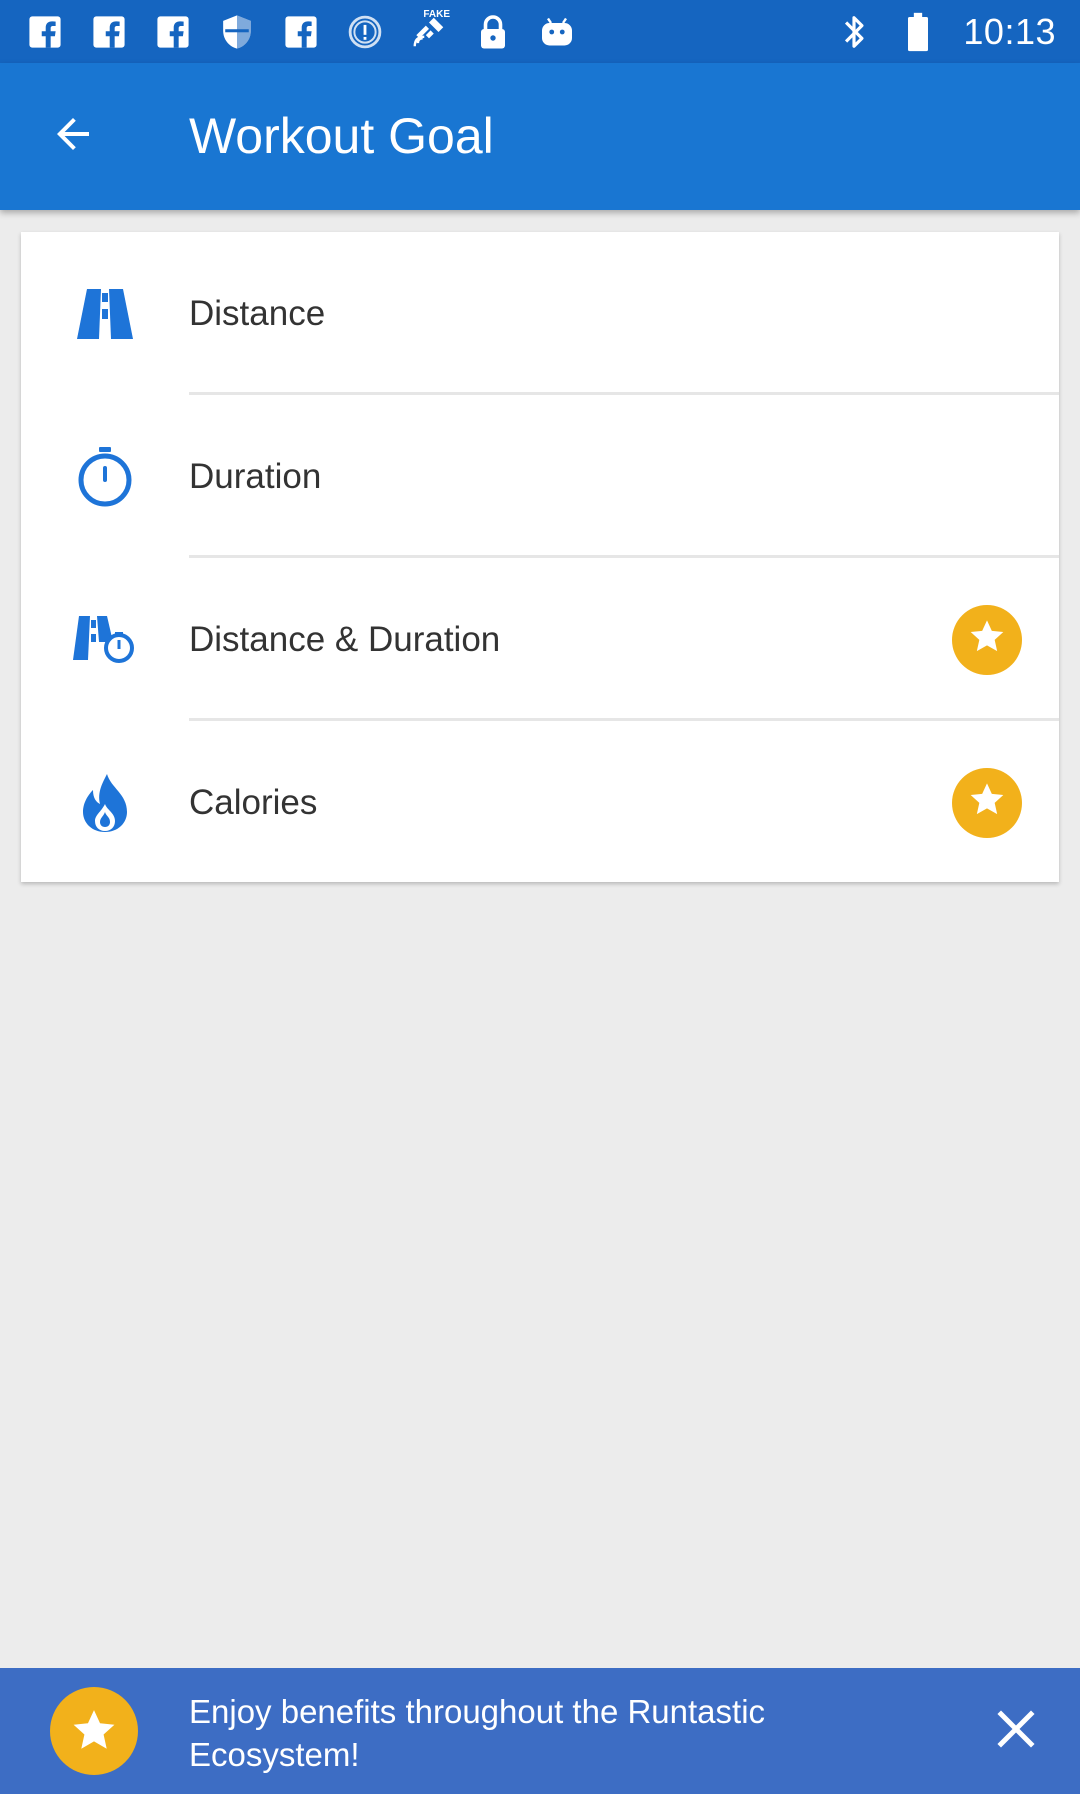 The height and width of the screenshot is (1794, 1080). Describe the element at coordinates (540, 313) in the screenshot. I see `goal-option-distance: Distance` at that location.